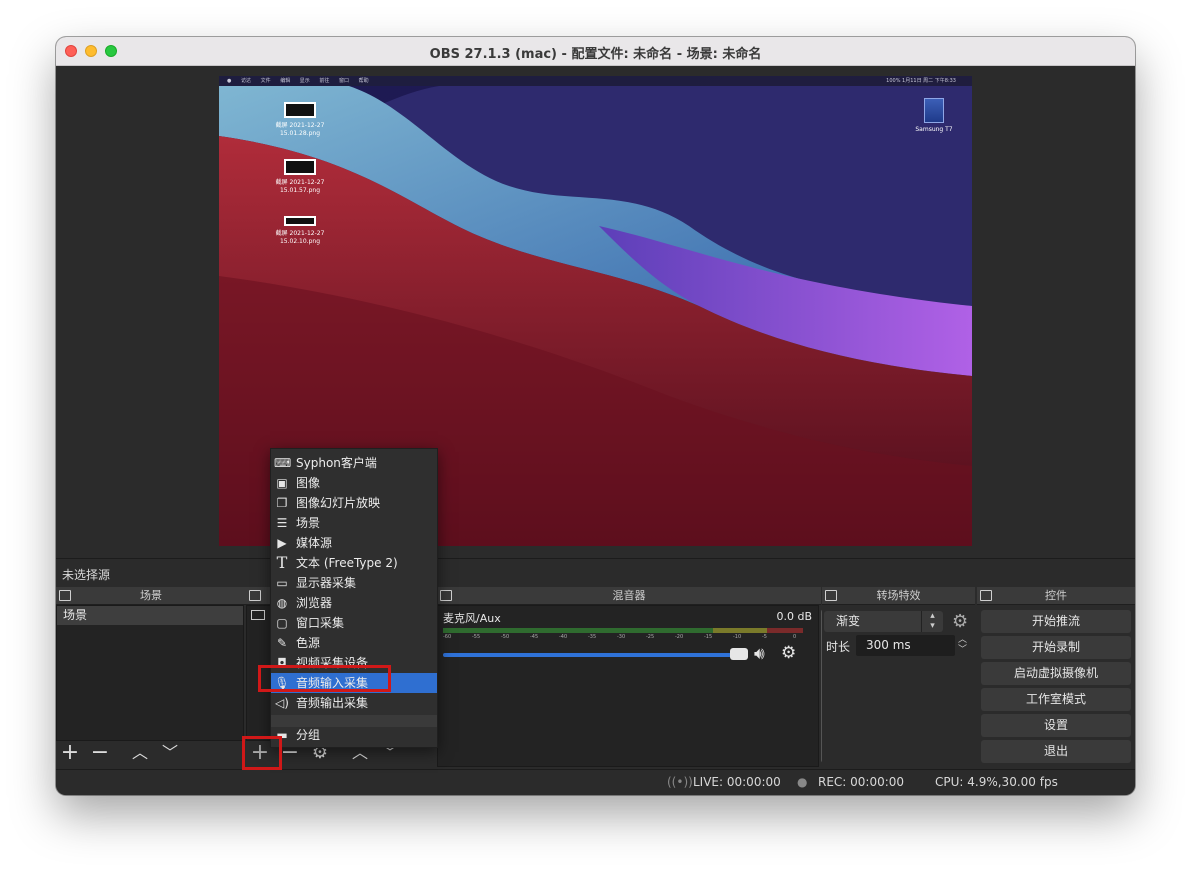 The width and height of the screenshot is (1191, 869). What do you see at coordinates (86, 575) in the screenshot?
I see `source-status: 未选择源` at bounding box center [86, 575].